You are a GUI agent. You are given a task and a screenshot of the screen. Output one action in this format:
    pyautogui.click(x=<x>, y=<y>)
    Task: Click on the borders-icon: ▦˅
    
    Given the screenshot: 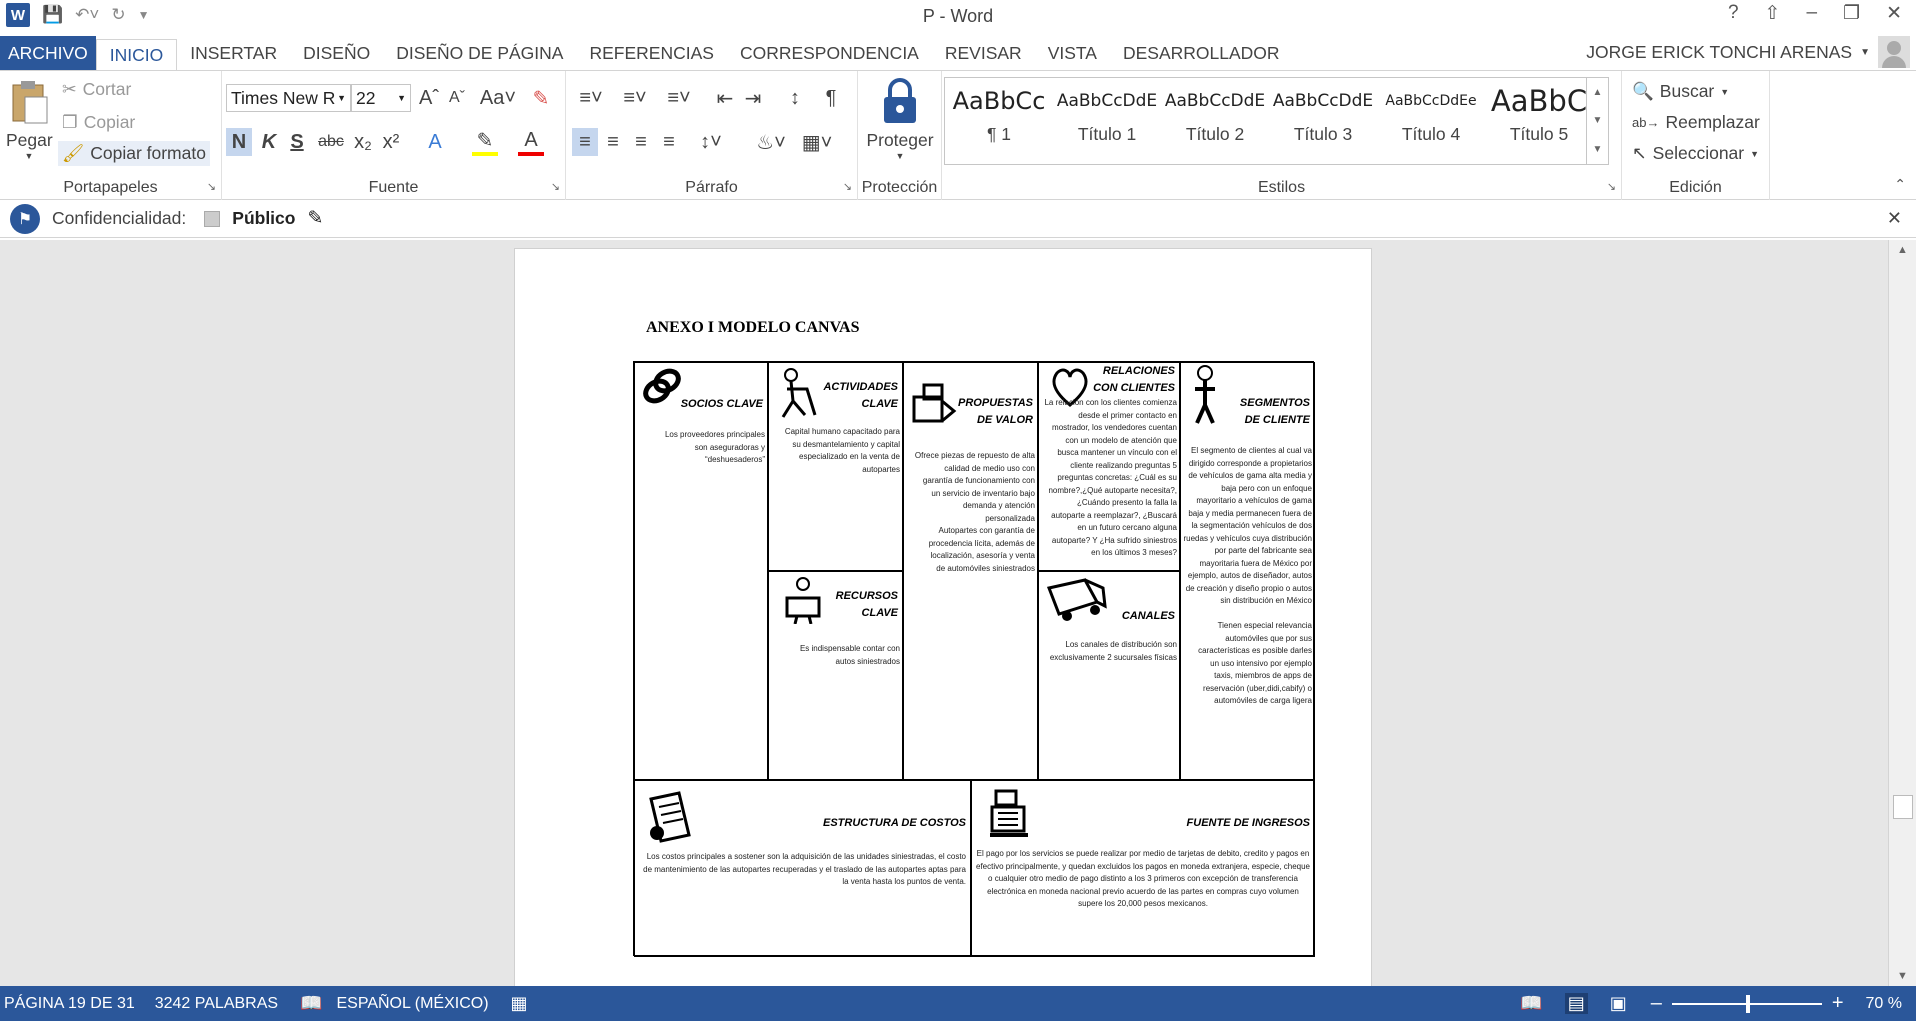 What is the action you would take?
    pyautogui.click(x=817, y=142)
    